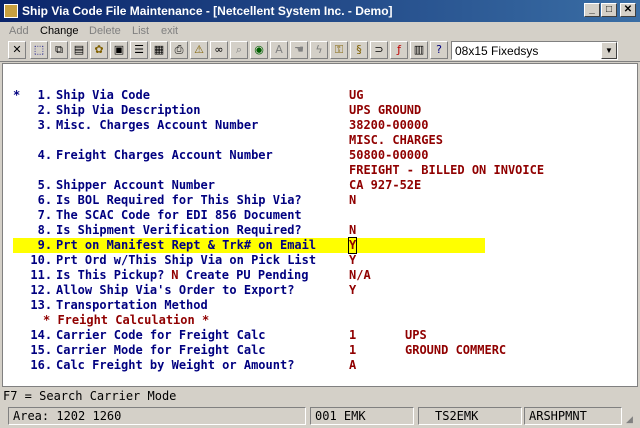  I want to click on lightning-icon: ϟ, so click(319, 50).